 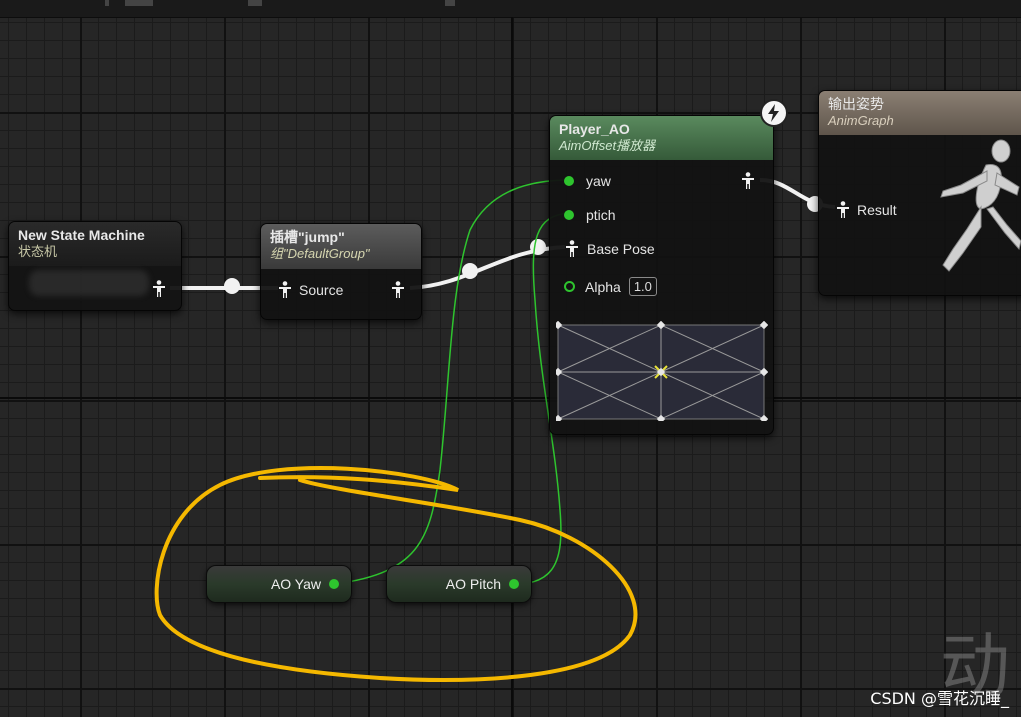 I want to click on alpha-input-pin: Alpha 1.0, so click(x=610, y=286).